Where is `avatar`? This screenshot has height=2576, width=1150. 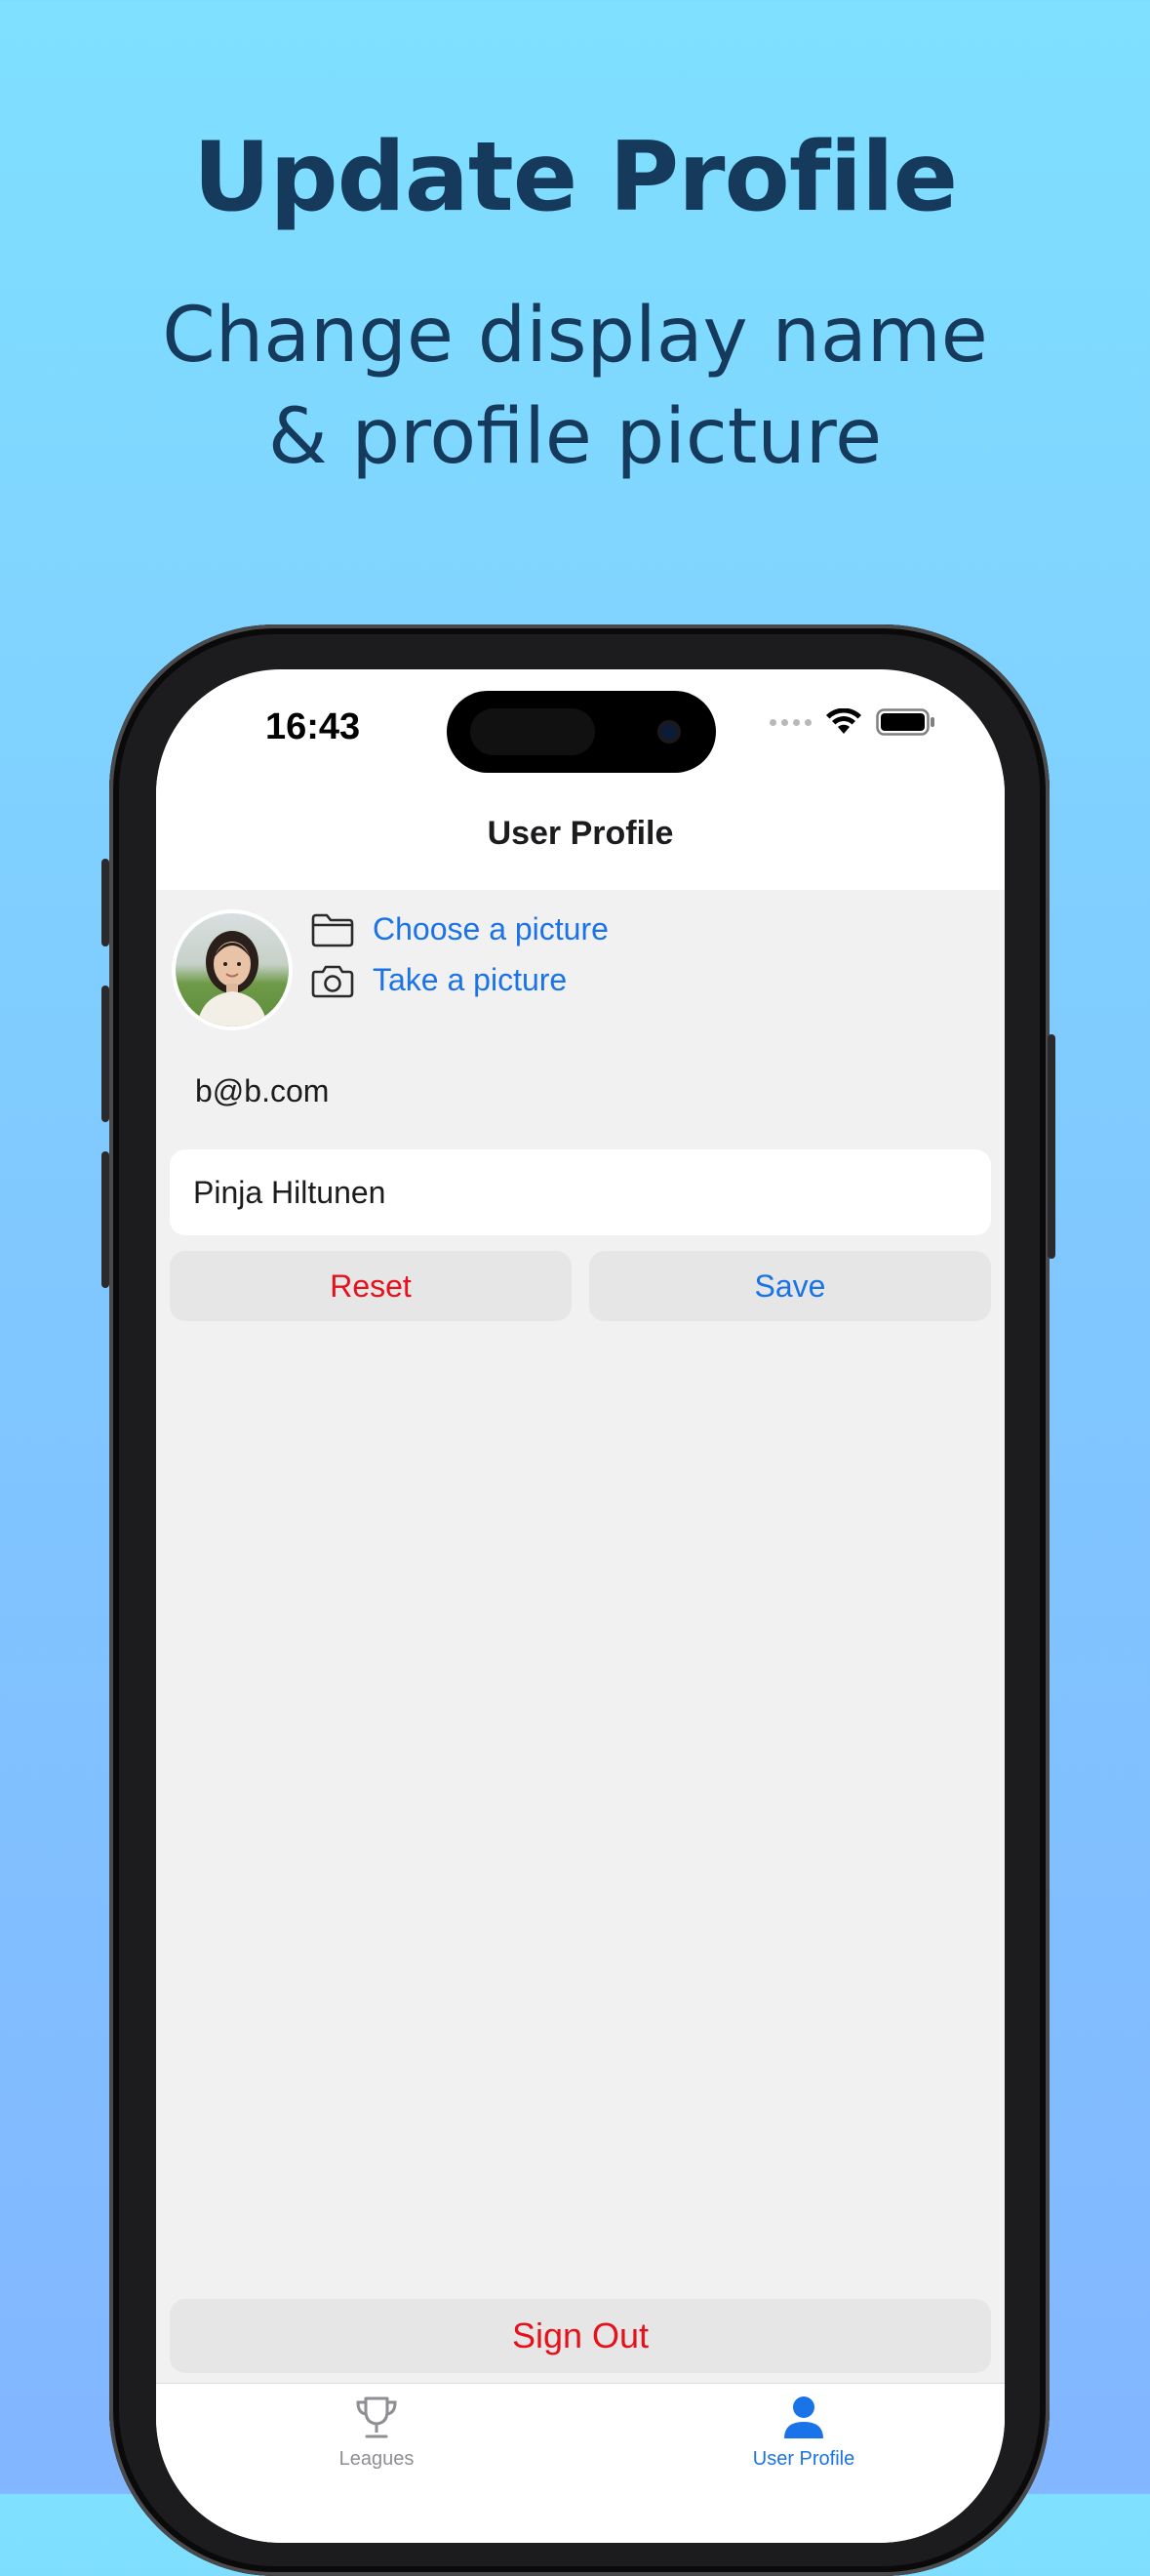 avatar is located at coordinates (232, 969).